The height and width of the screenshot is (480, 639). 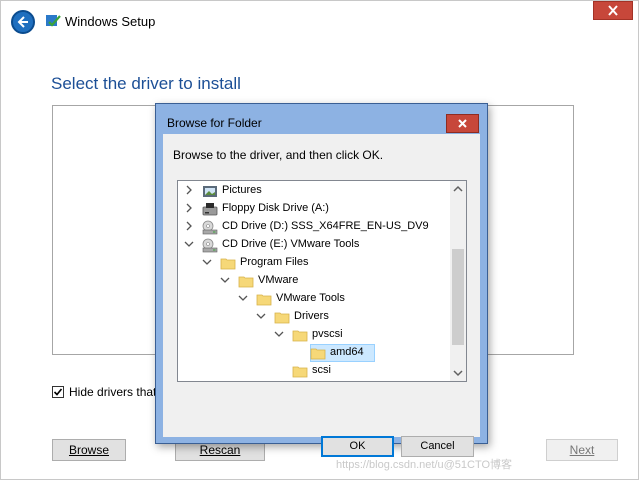 What do you see at coordinates (314, 191) in the screenshot?
I see `tree-item: Pictures` at bounding box center [314, 191].